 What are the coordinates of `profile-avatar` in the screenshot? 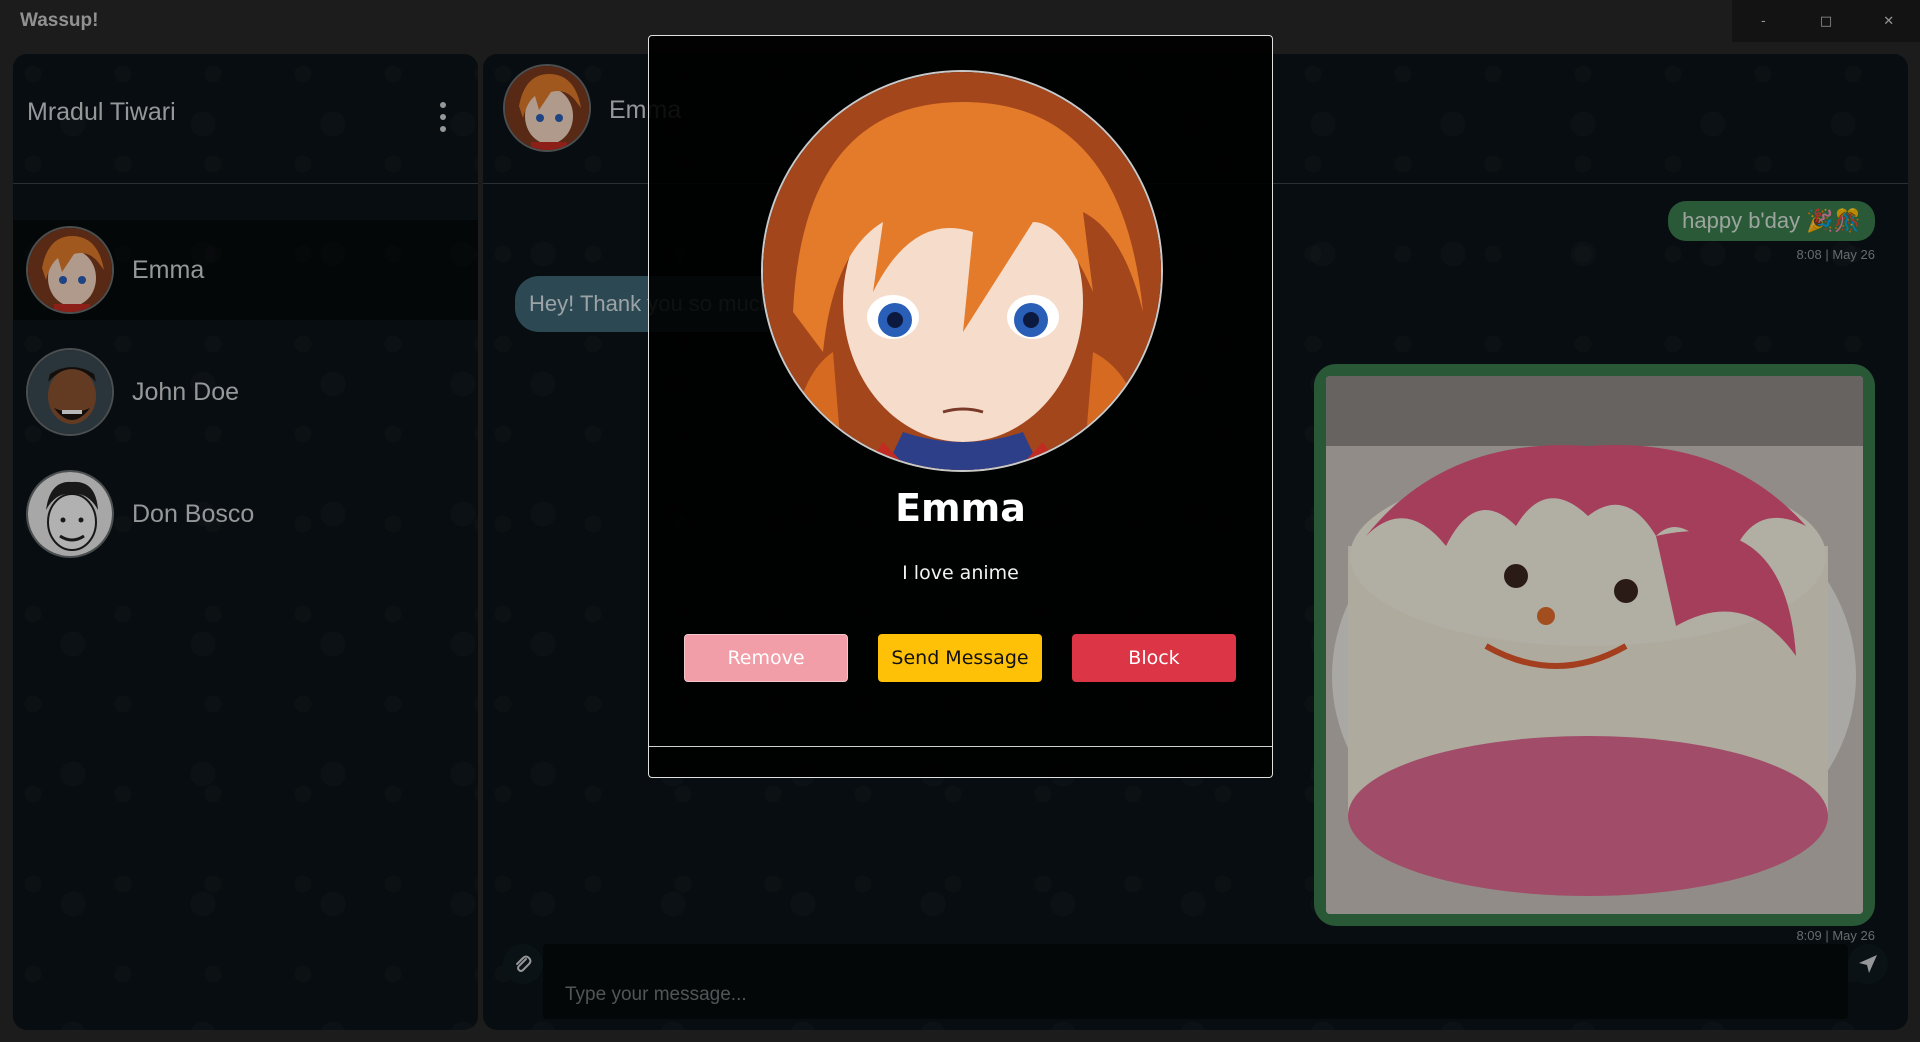 It's located at (962, 271).